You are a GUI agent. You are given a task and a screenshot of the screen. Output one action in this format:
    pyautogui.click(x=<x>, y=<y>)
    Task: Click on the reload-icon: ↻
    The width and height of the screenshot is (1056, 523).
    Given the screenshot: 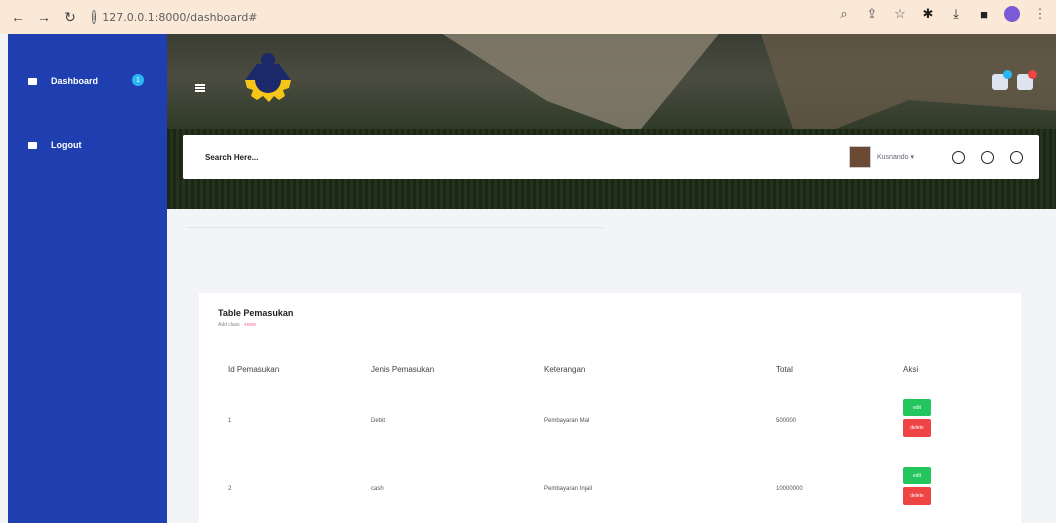 What is the action you would take?
    pyautogui.click(x=70, y=17)
    